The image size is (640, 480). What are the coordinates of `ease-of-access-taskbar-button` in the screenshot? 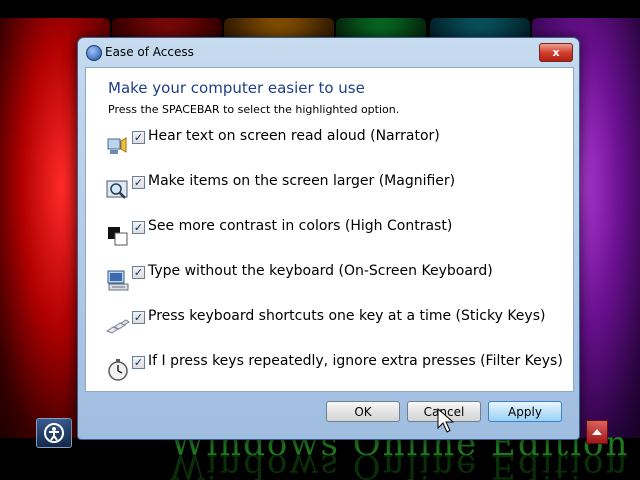 It's located at (54, 433).